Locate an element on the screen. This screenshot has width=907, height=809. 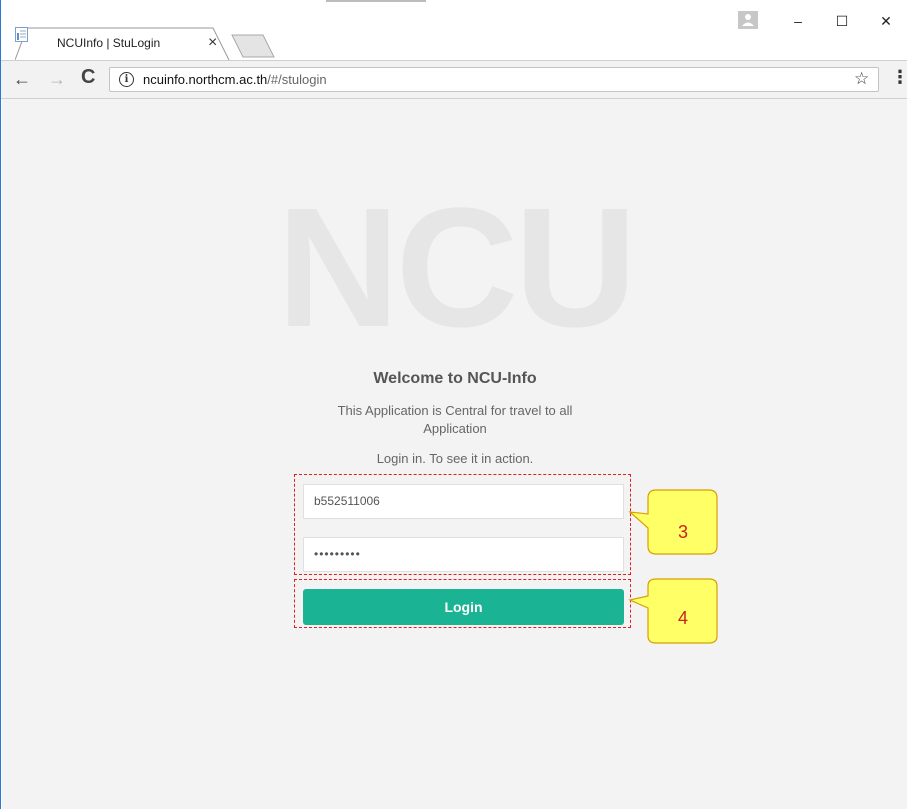
callout-4: 4 is located at coordinates (673, 615).